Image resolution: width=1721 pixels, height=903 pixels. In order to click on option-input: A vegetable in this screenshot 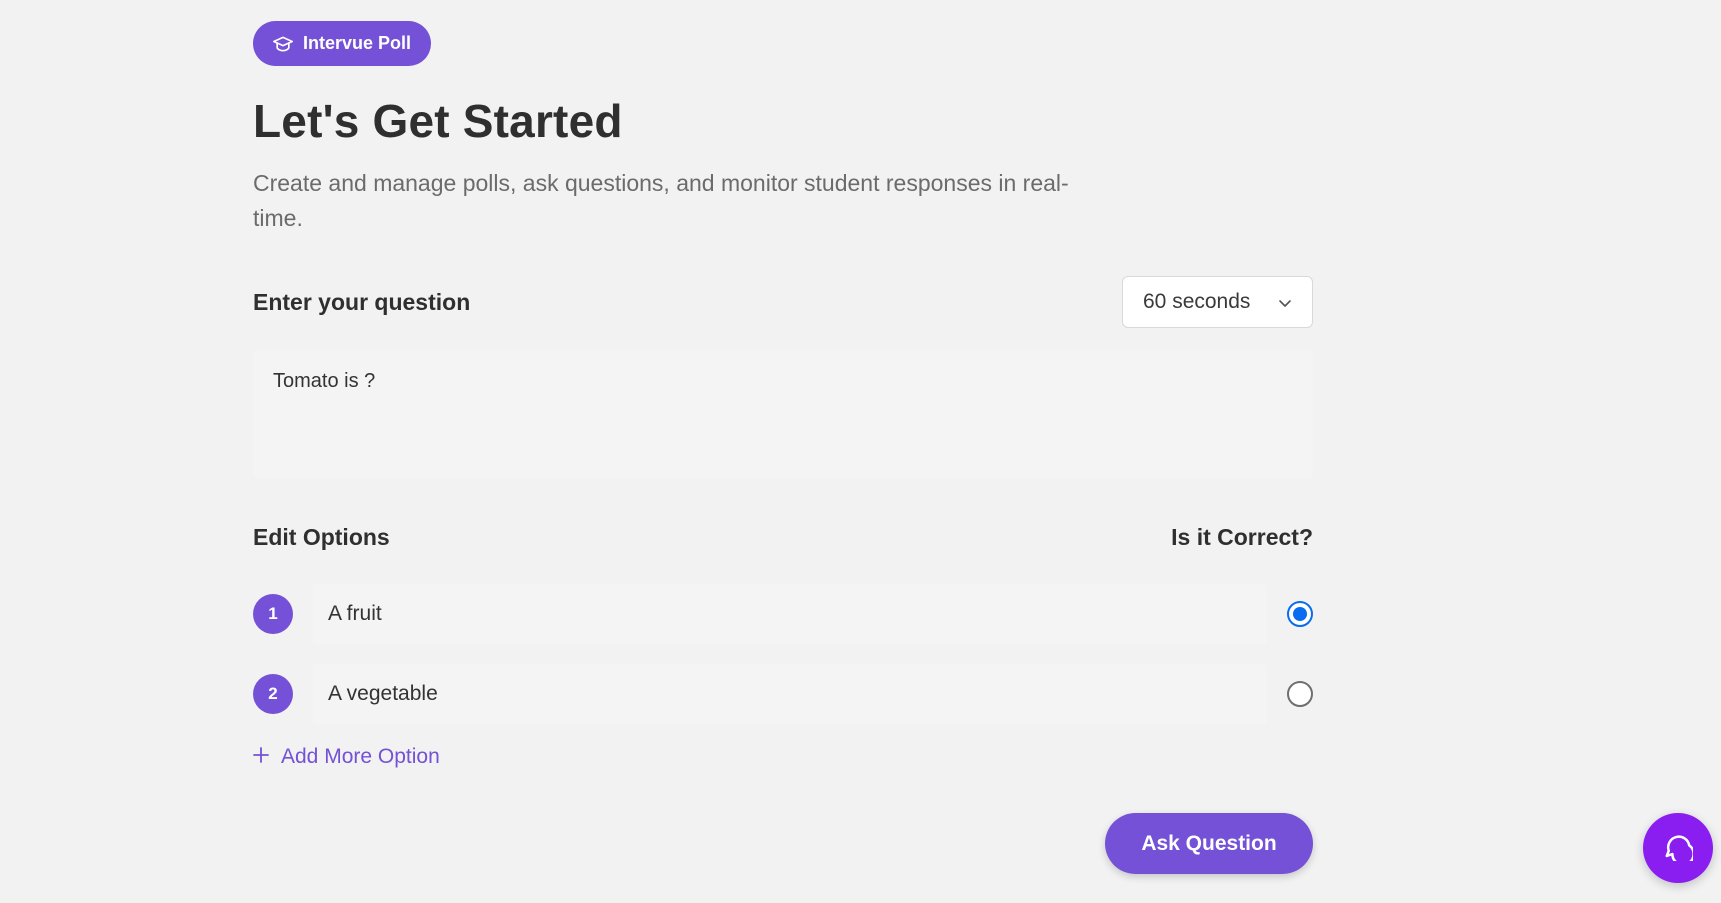, I will do `click(790, 694)`.